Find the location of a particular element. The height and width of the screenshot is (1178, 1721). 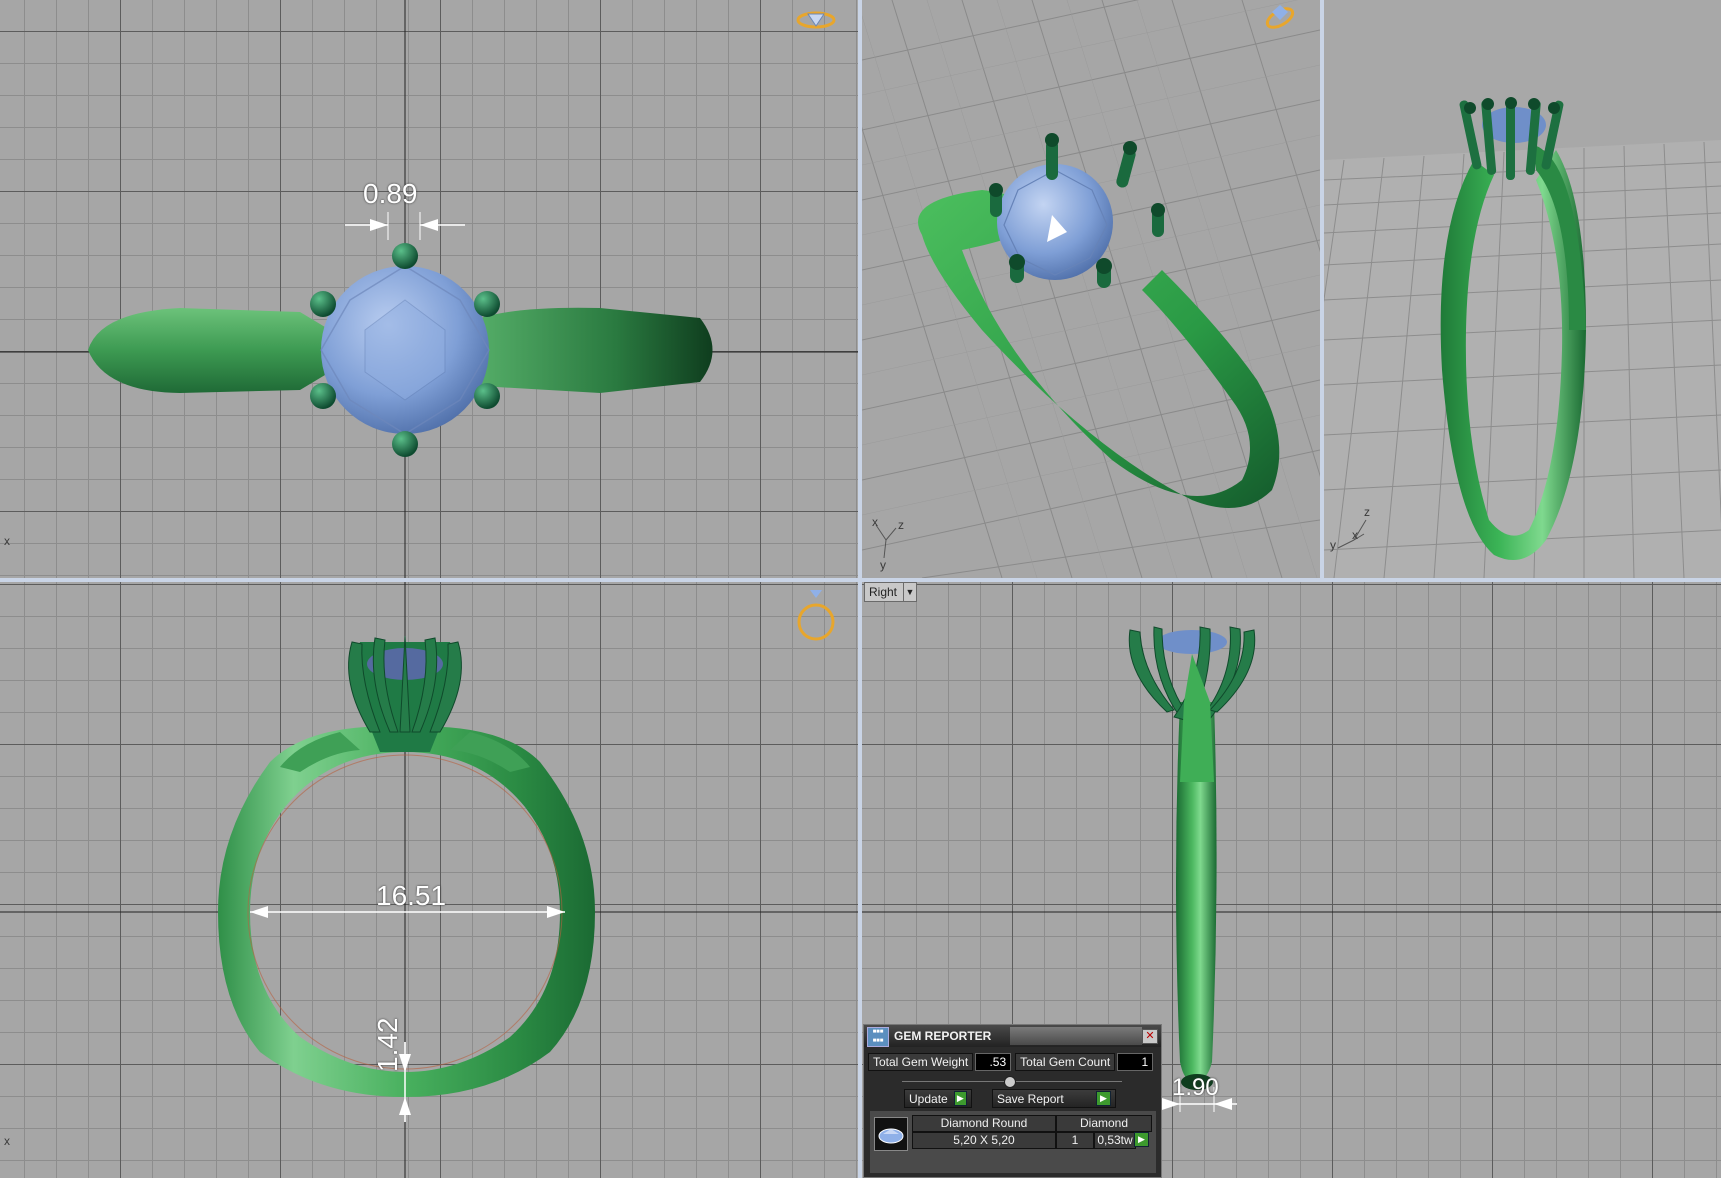

gem-shape-cell: Diamond Round is located at coordinates (984, 1123).